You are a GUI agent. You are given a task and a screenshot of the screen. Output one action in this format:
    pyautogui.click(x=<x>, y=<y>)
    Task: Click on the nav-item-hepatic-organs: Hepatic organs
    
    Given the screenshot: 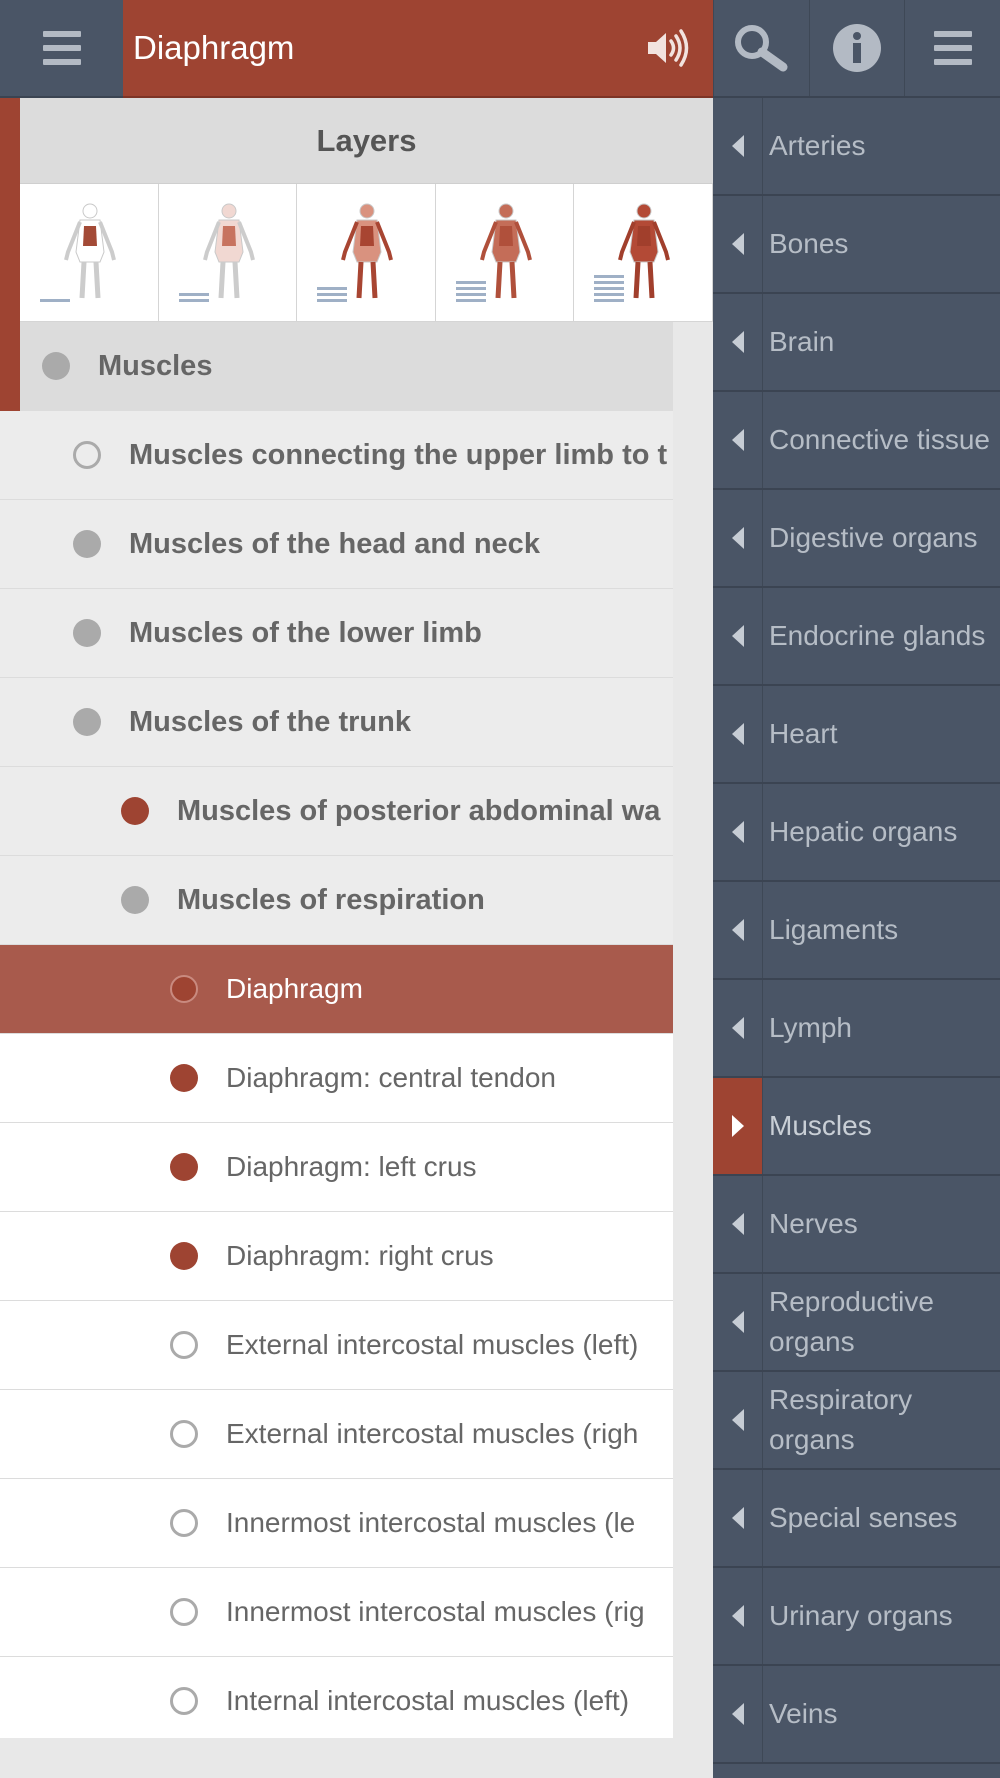 What is the action you would take?
    pyautogui.click(x=856, y=833)
    